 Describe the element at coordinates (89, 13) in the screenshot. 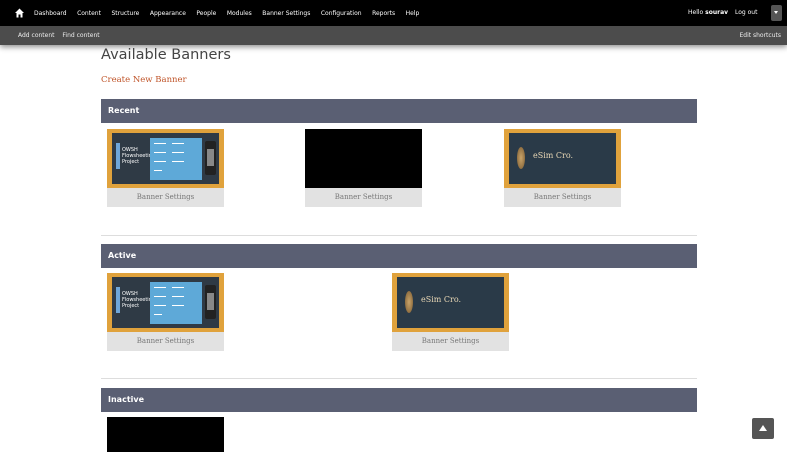

I see `menu-content: Content` at that location.